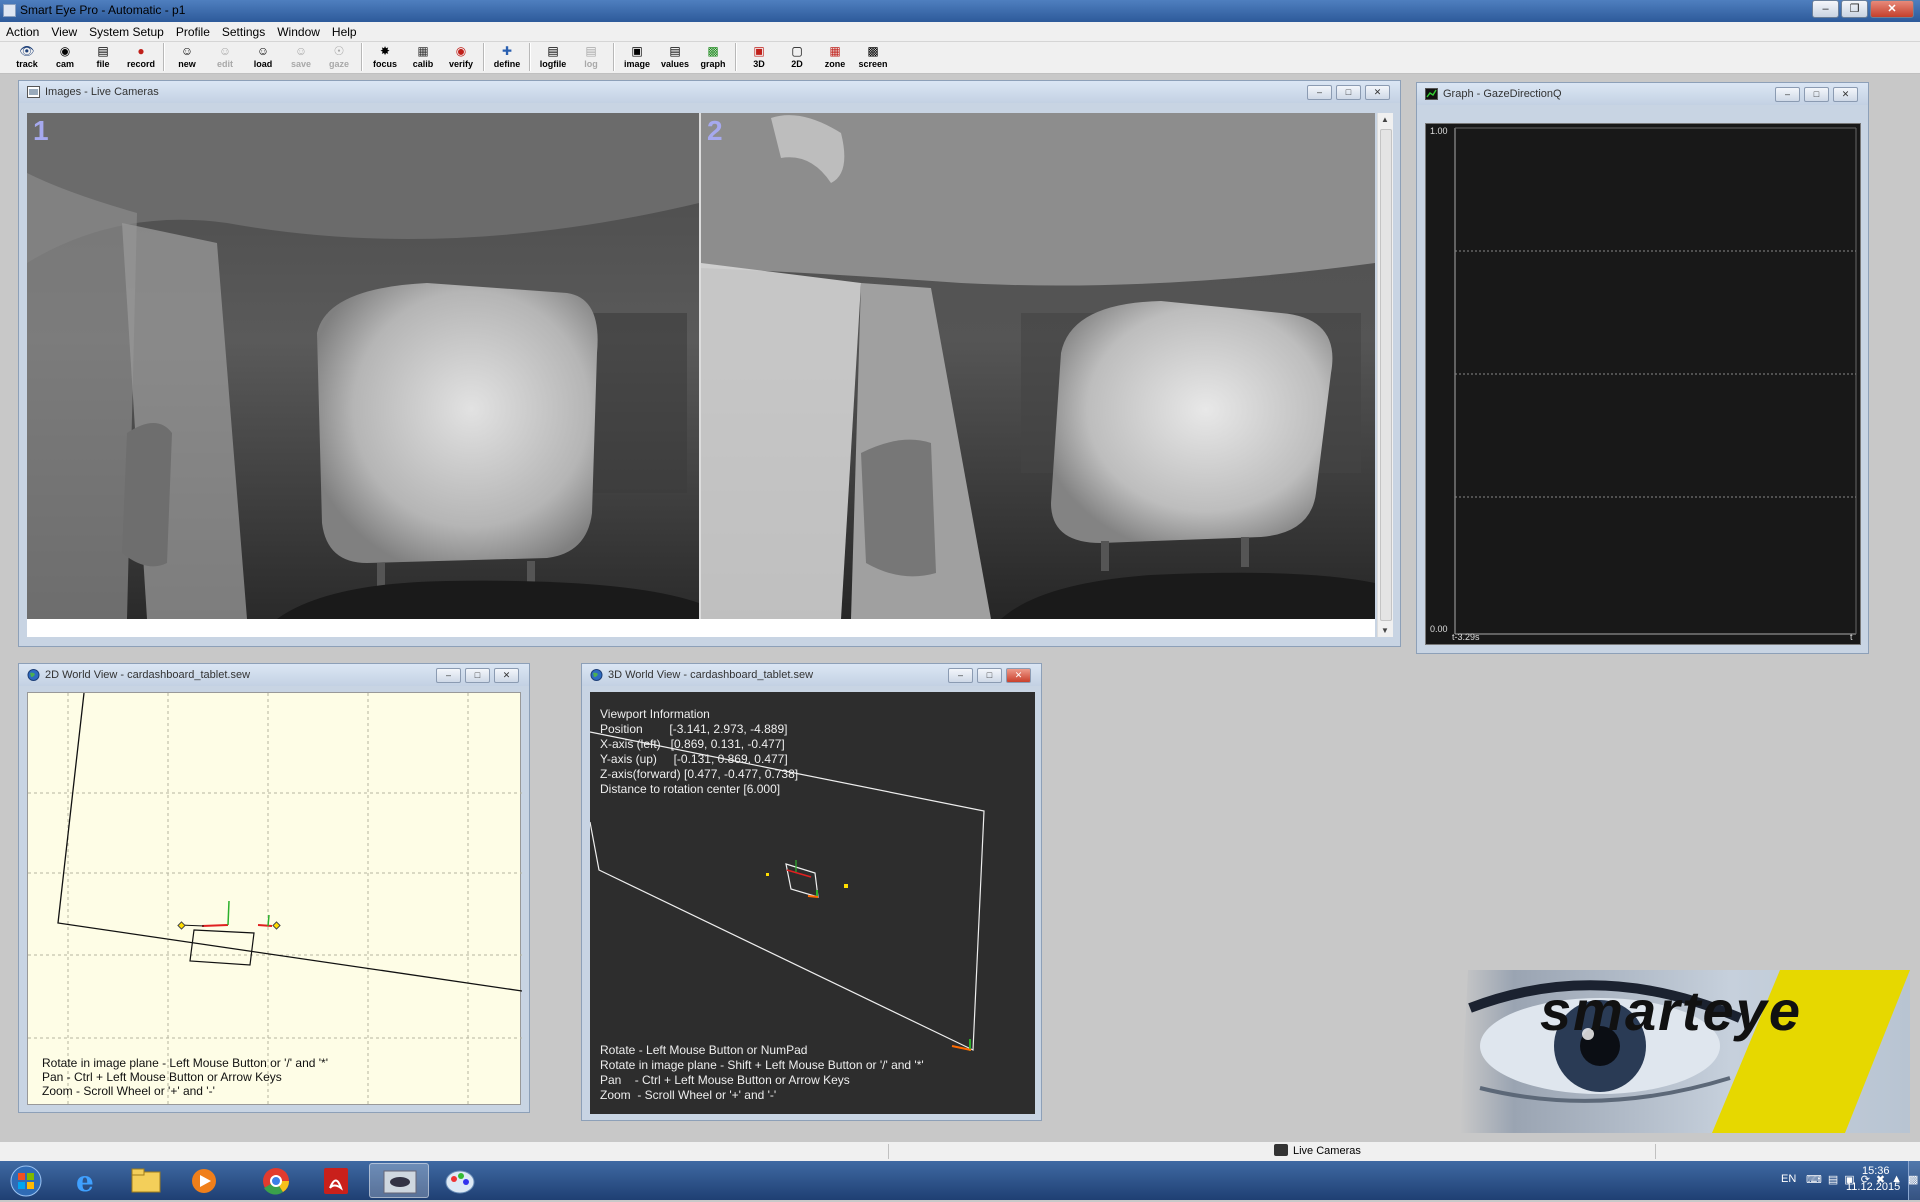 This screenshot has width=1920, height=1202. What do you see at coordinates (243, 32) in the screenshot?
I see `menu-settings: Settings` at bounding box center [243, 32].